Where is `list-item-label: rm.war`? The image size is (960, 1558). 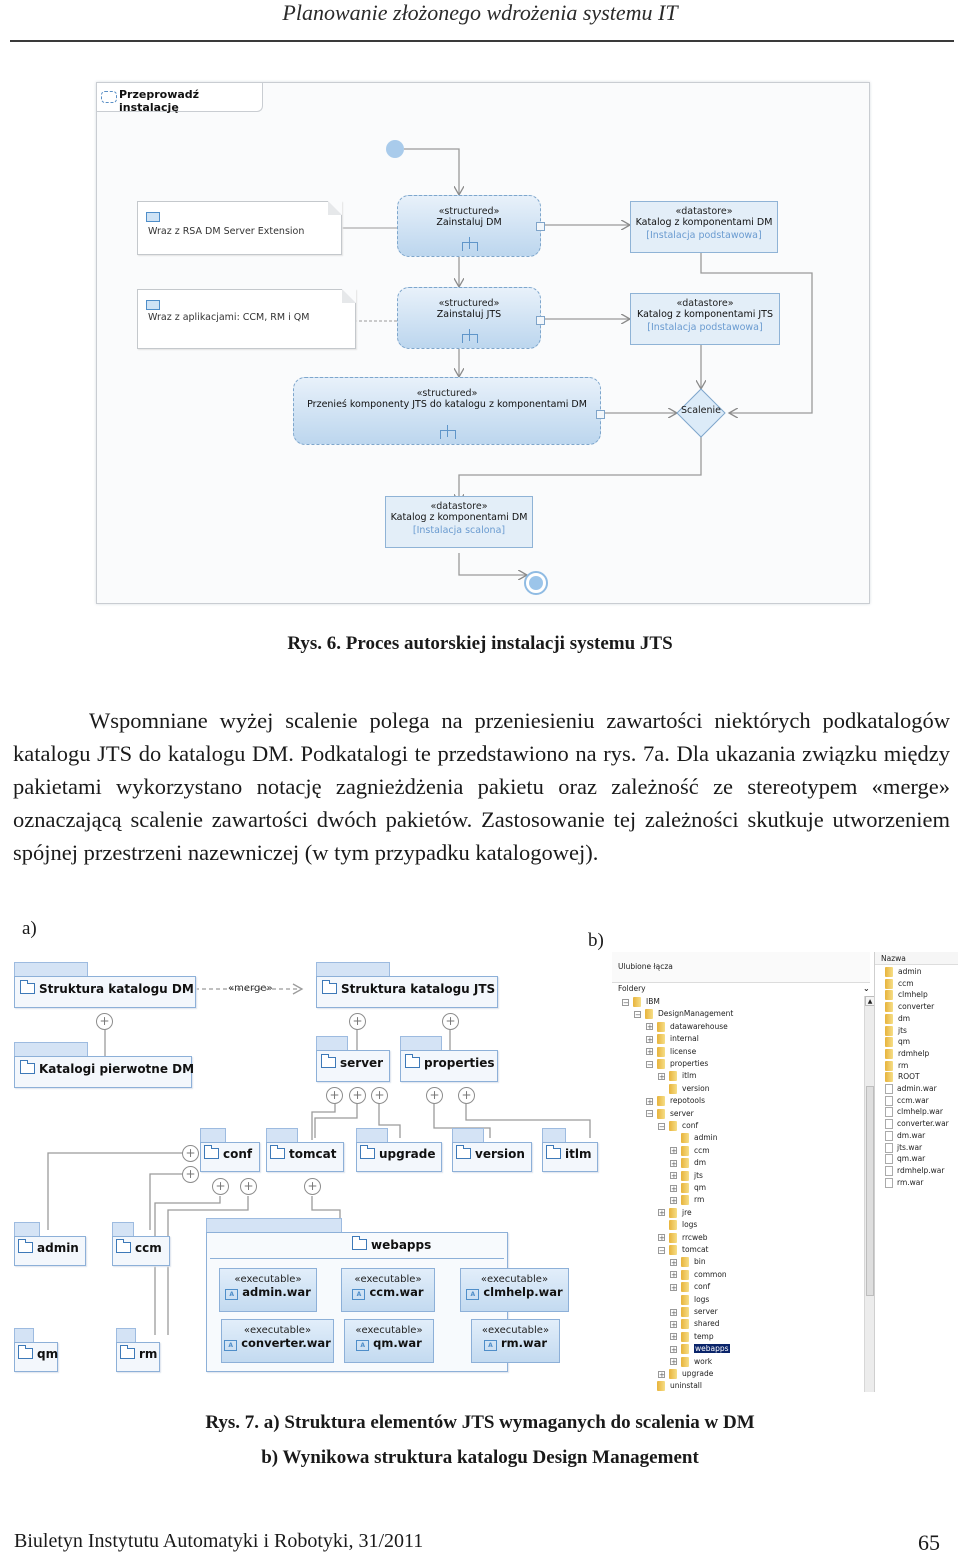 list-item-label: rm.war is located at coordinates (910, 1182).